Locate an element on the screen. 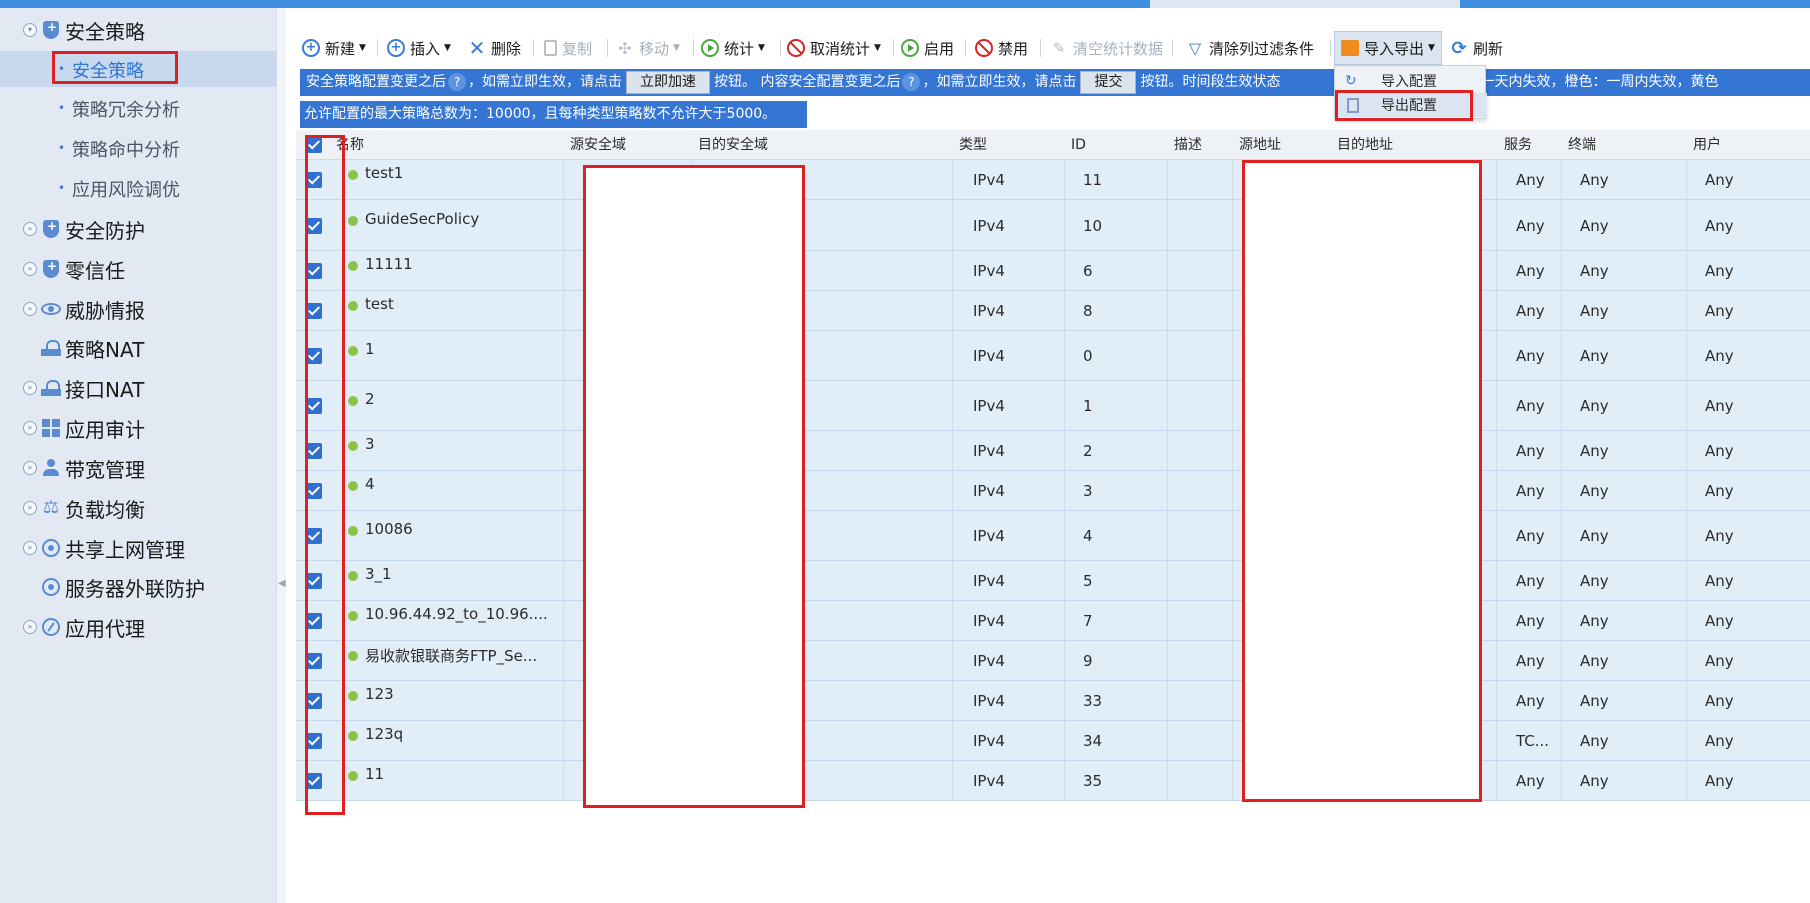 The height and width of the screenshot is (903, 1810). import-export-button: 导入导出 ▼ is located at coordinates (1388, 48).